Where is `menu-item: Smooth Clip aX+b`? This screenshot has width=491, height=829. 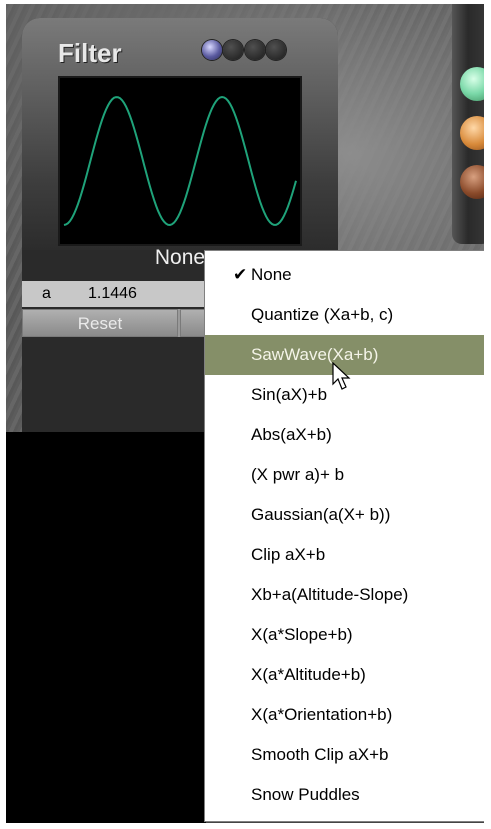 menu-item: Smooth Clip aX+b is located at coordinates (344, 755).